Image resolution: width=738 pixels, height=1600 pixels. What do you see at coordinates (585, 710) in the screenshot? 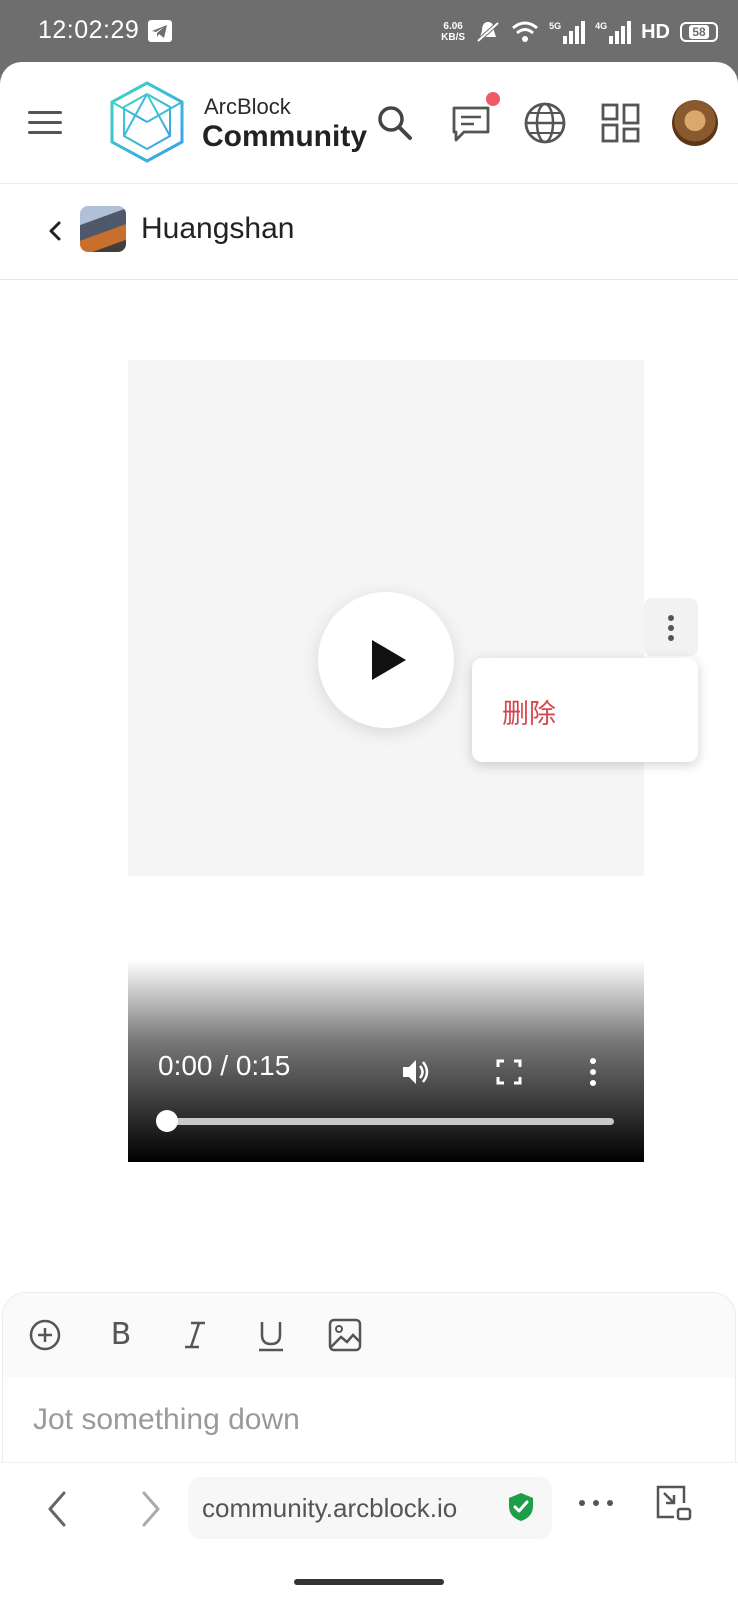
I see `context-menu: 删除` at bounding box center [585, 710].